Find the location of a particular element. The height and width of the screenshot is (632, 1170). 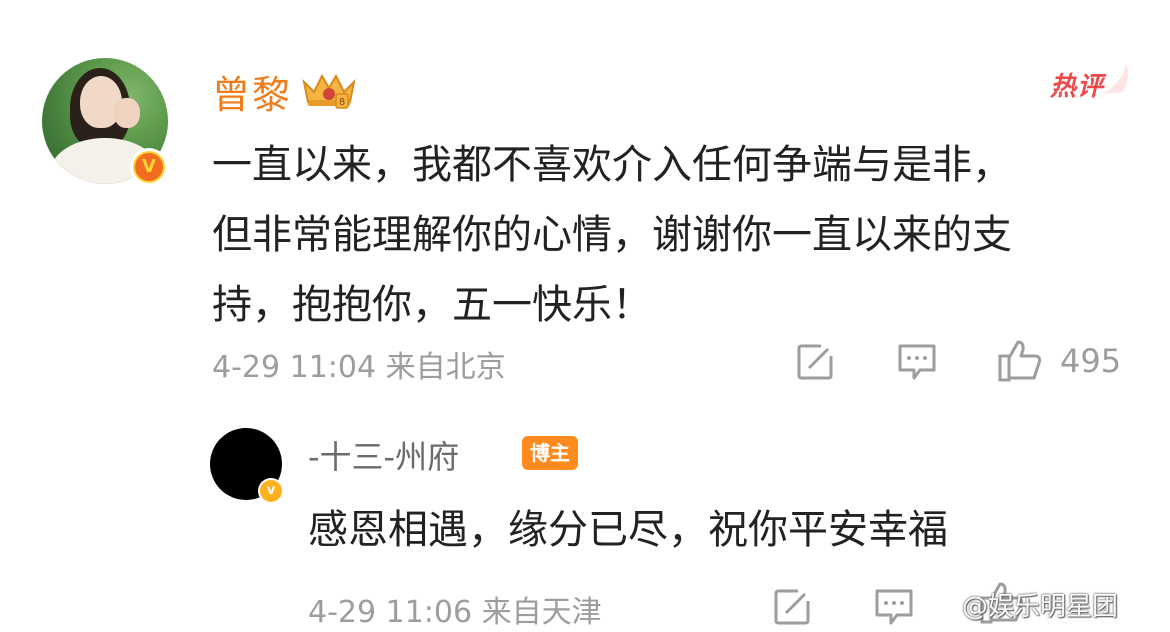

commenter-name: 曾黎 is located at coordinates (252, 91).